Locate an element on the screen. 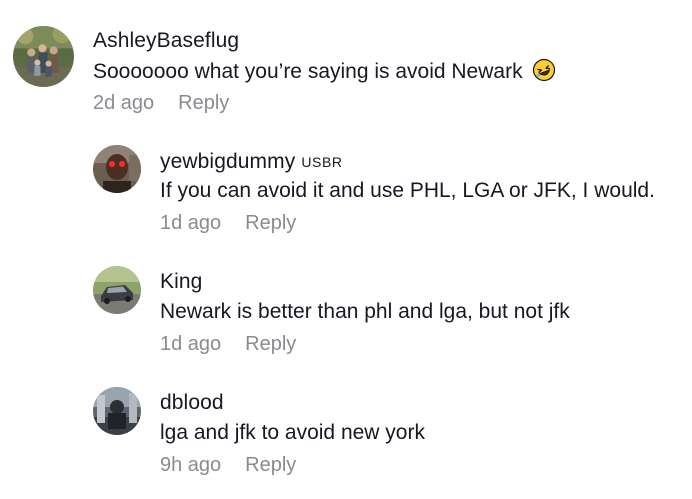 This screenshot has width=692, height=499. username-label: King is located at coordinates (181, 281).